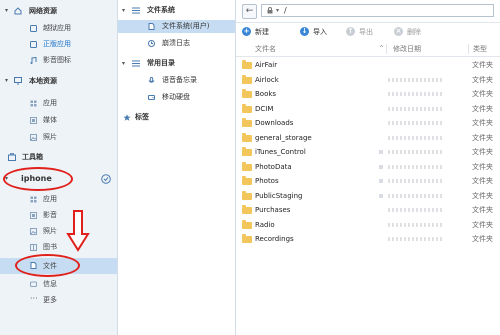 This screenshot has width=500, height=335. Describe the element at coordinates (398, 31) in the screenshot. I see `delete-icon: ×` at that location.